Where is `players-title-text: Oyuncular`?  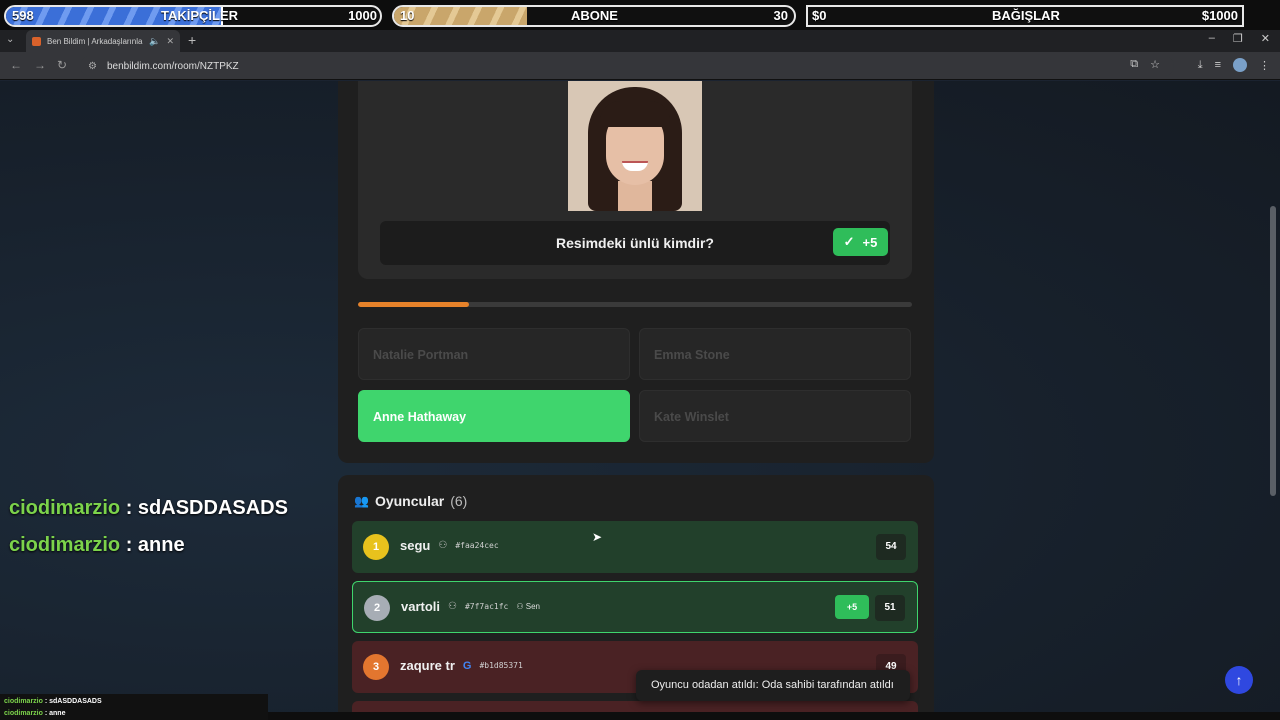 players-title-text: Oyuncular is located at coordinates (409, 501).